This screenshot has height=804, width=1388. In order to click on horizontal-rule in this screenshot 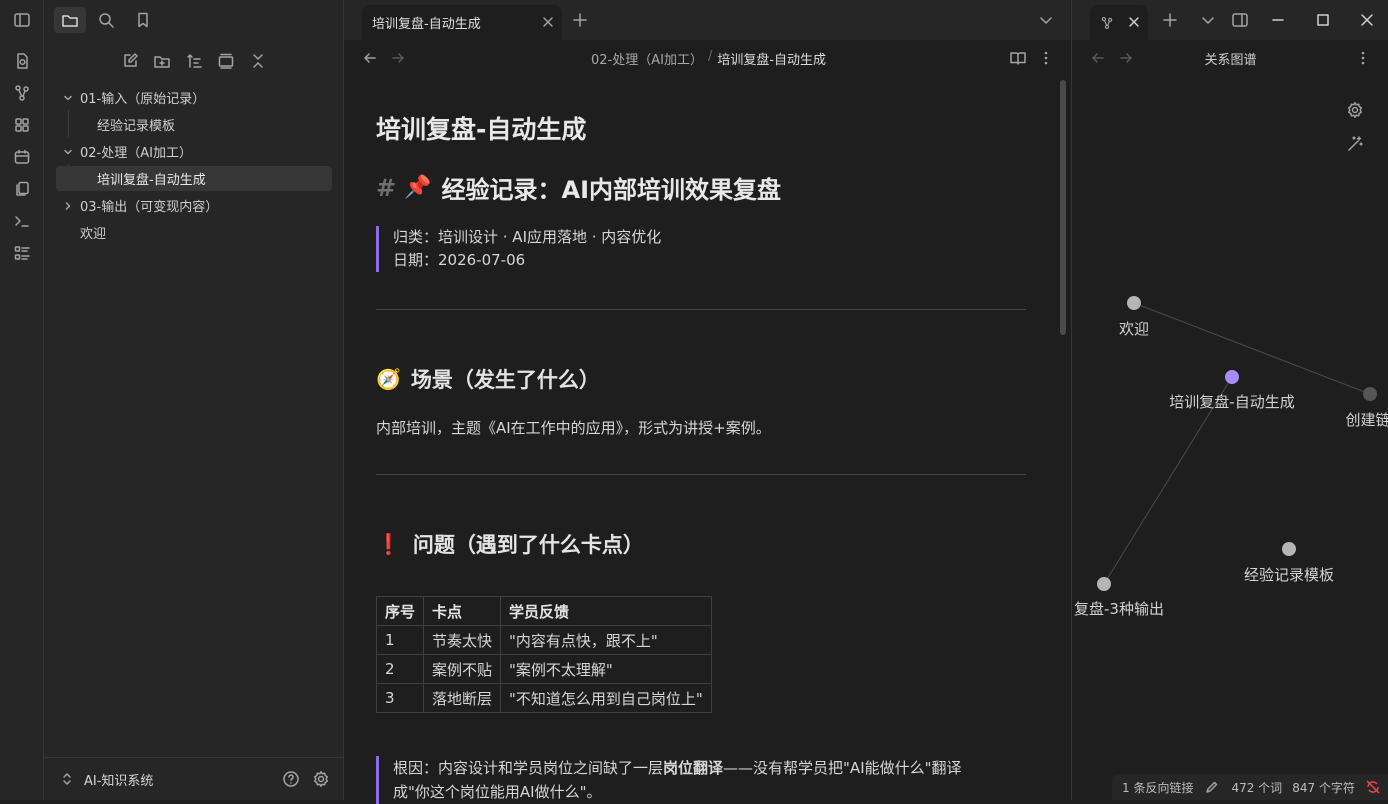, I will do `click(701, 474)`.